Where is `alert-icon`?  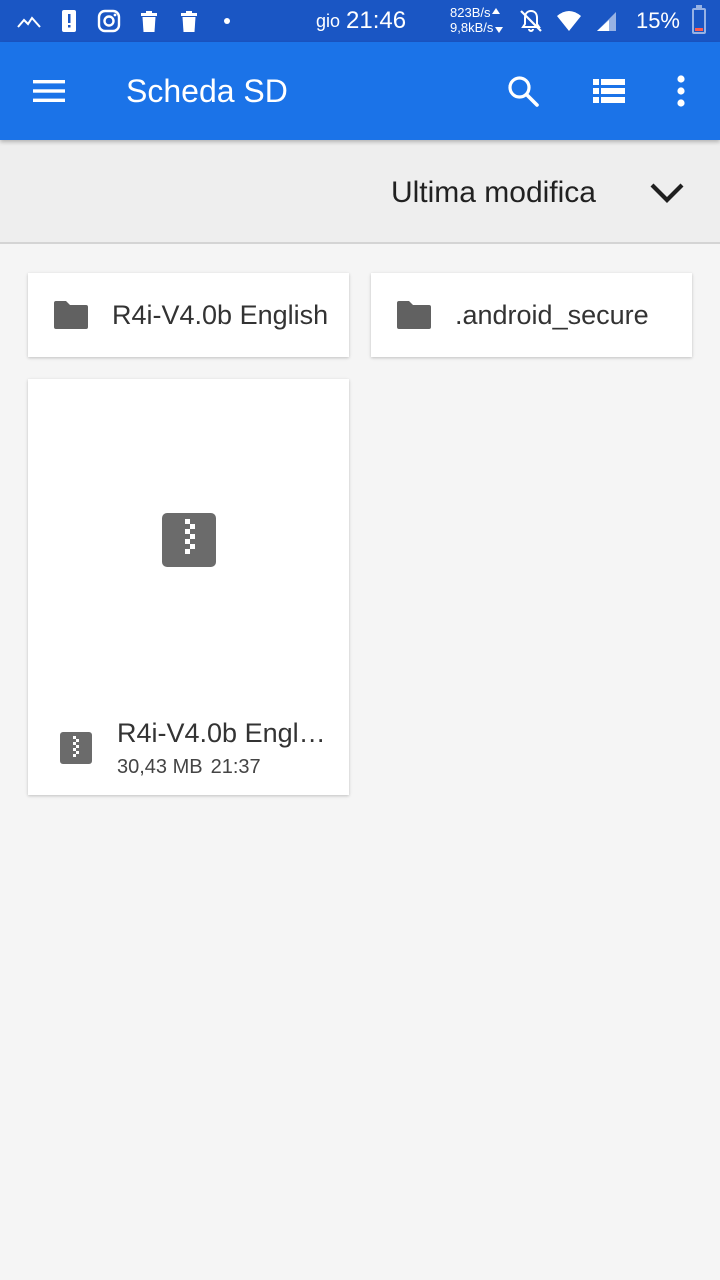
alert-icon is located at coordinates (69, 21).